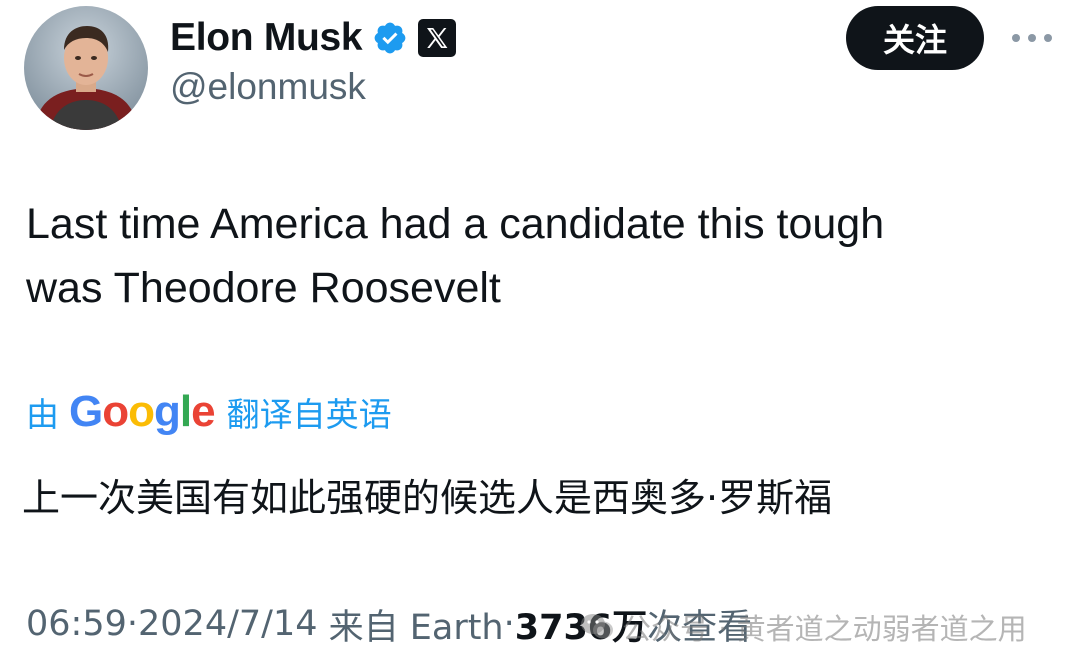 This screenshot has width=1080, height=671. I want to click on author-name-row: Elon Musk, so click(313, 38).